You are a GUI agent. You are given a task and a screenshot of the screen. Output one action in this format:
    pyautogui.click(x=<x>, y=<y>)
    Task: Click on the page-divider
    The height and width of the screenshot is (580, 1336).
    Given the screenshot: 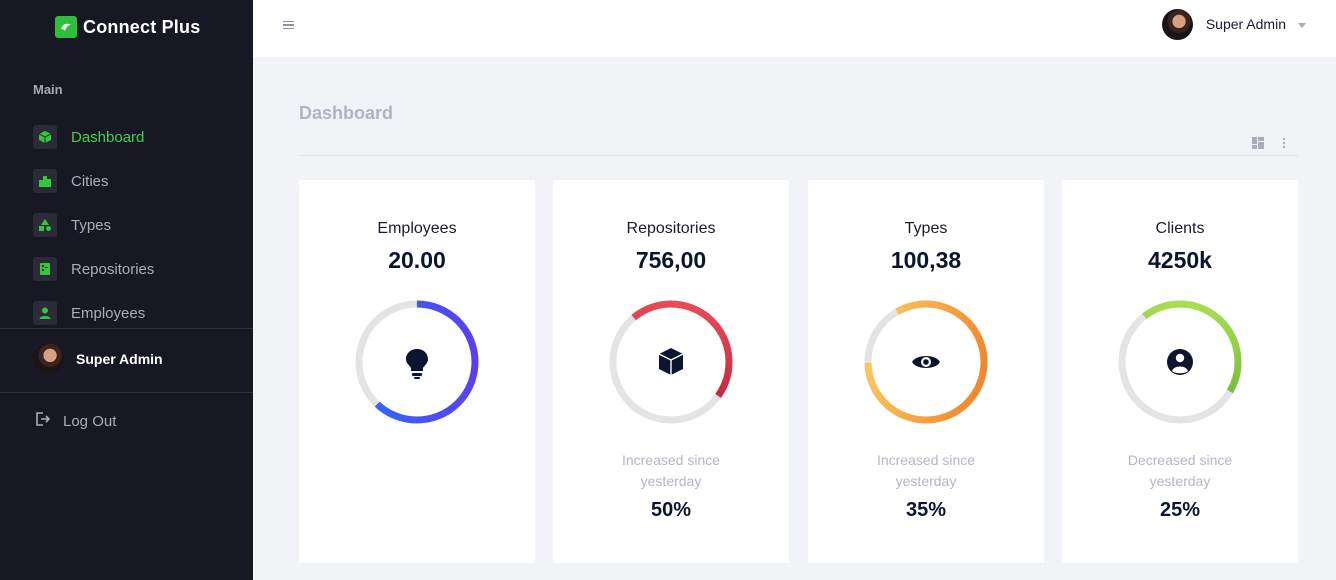 What is the action you would take?
    pyautogui.click(x=798, y=155)
    